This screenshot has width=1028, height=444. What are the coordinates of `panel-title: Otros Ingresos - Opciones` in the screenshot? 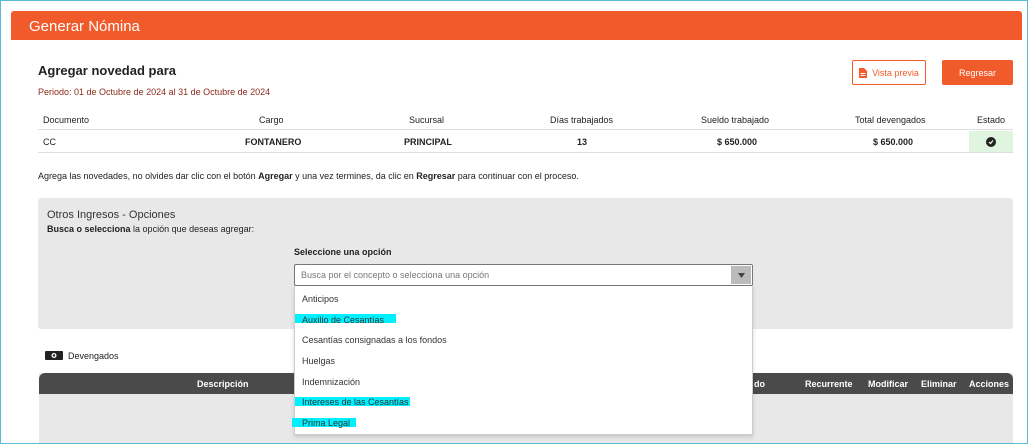 It's located at (111, 215).